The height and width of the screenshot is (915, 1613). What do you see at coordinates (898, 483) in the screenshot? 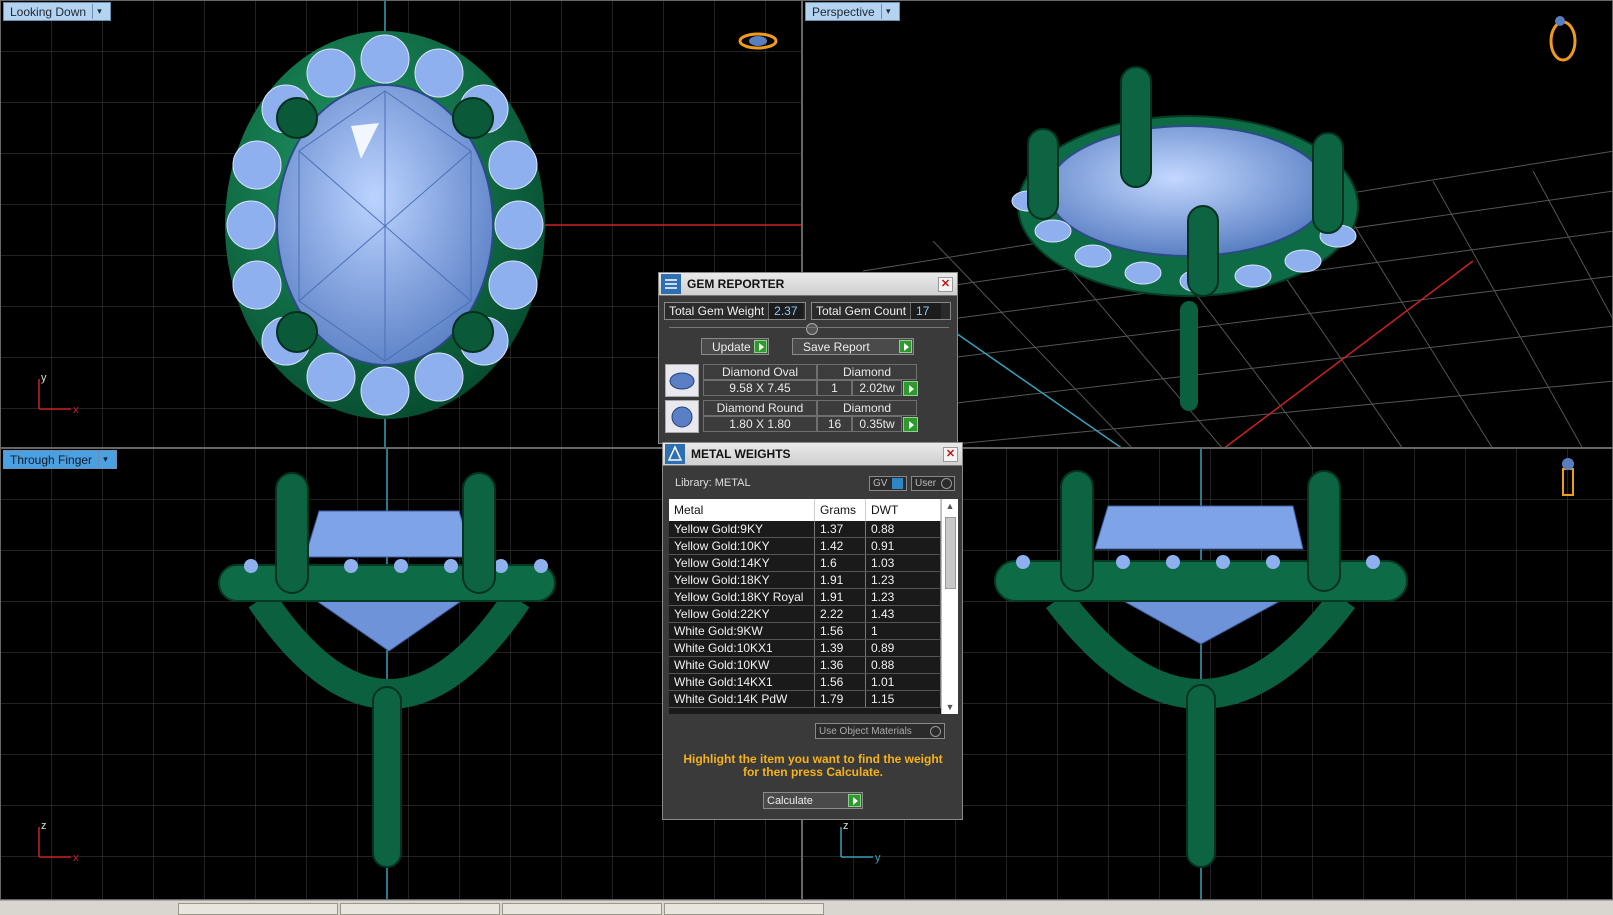
I see `toggle-on-icon` at bounding box center [898, 483].